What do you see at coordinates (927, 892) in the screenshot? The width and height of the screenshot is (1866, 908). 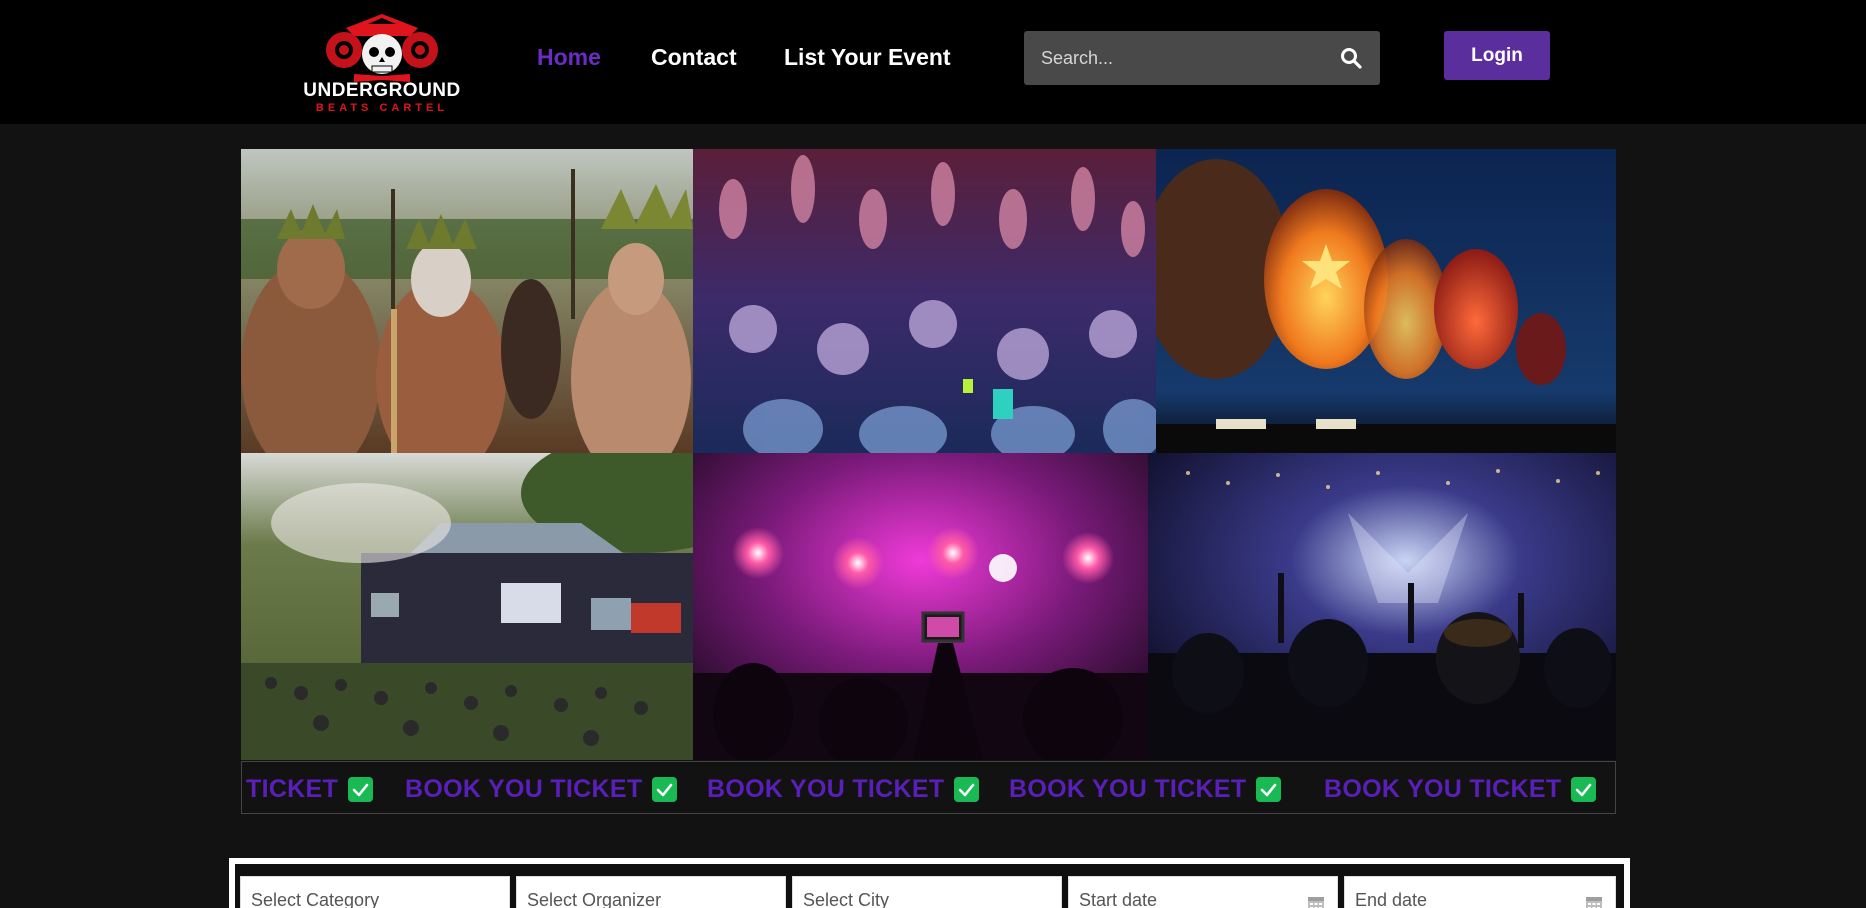 I see `city-select: Select City` at bounding box center [927, 892].